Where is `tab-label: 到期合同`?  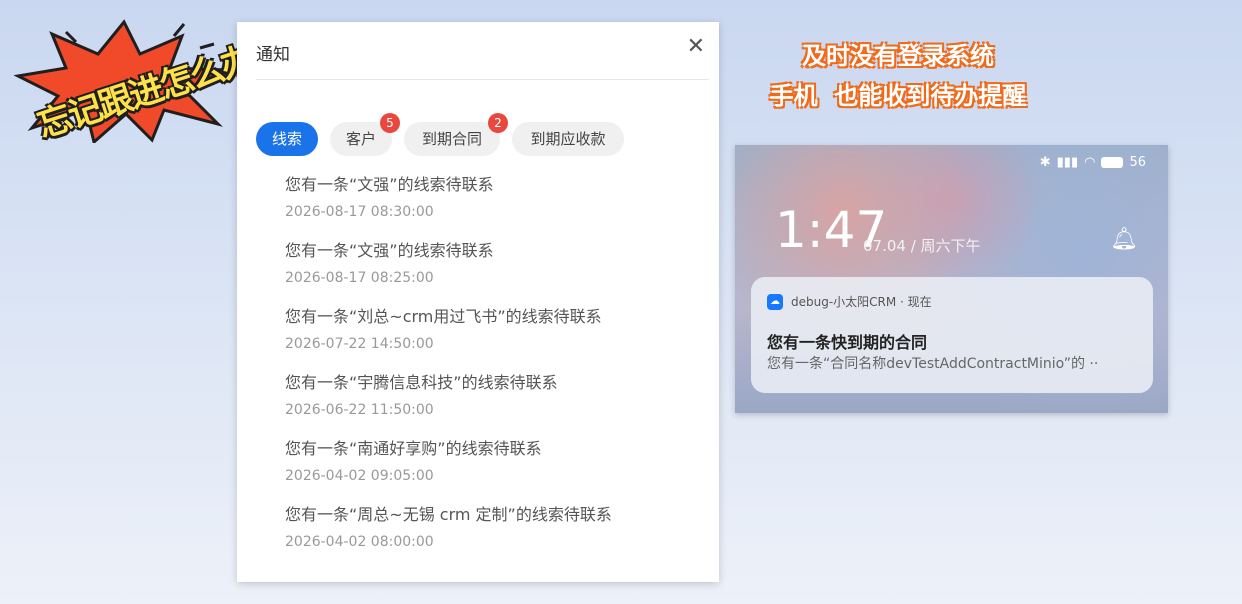
tab-label: 到期合同 is located at coordinates (451, 139).